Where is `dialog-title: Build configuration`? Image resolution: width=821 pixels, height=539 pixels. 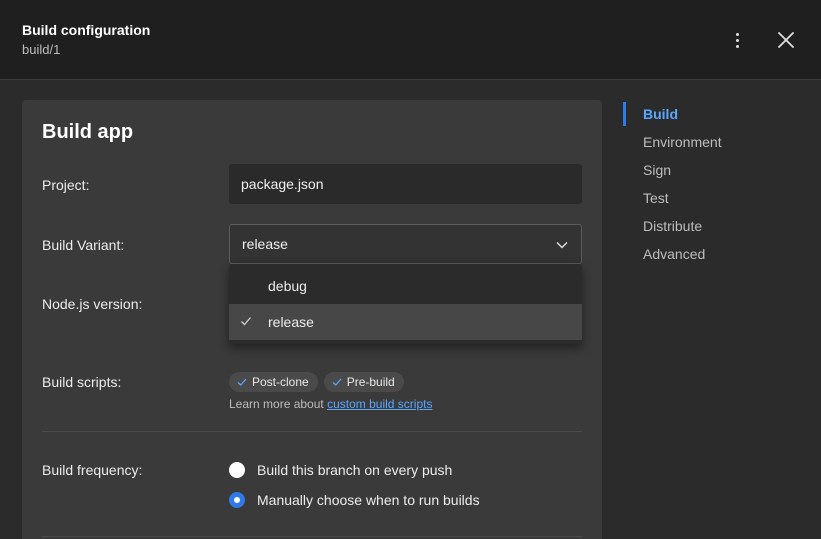 dialog-title: Build configuration is located at coordinates (86, 30).